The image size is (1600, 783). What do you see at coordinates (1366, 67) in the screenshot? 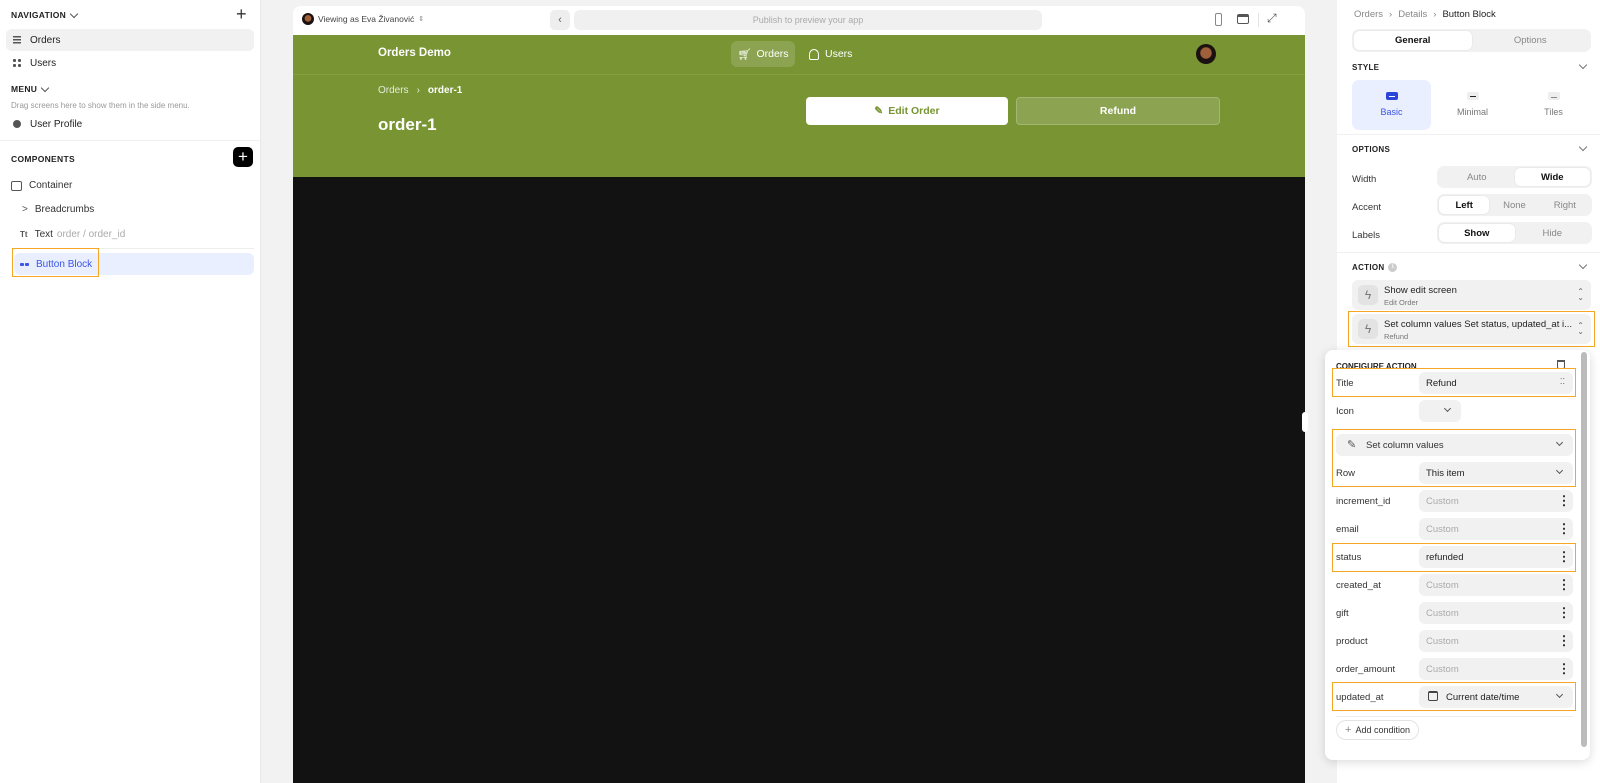
I see `style-heading: STYLE` at bounding box center [1366, 67].